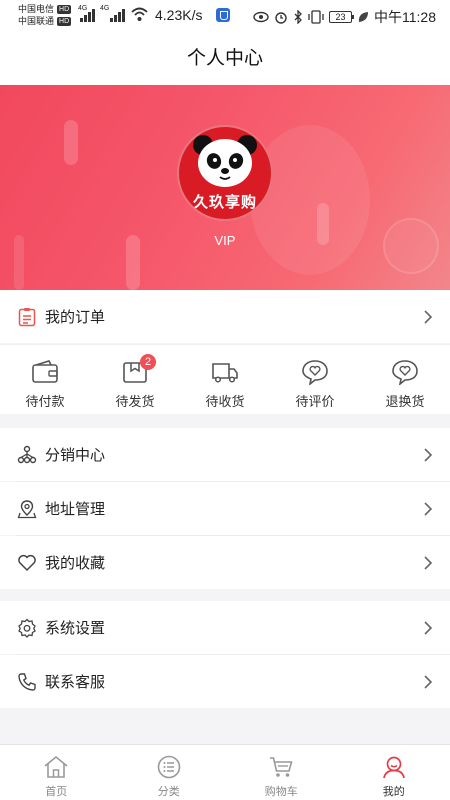 This screenshot has width=450, height=800. Describe the element at coordinates (118, 15) in the screenshot. I see `signal-icon` at that location.